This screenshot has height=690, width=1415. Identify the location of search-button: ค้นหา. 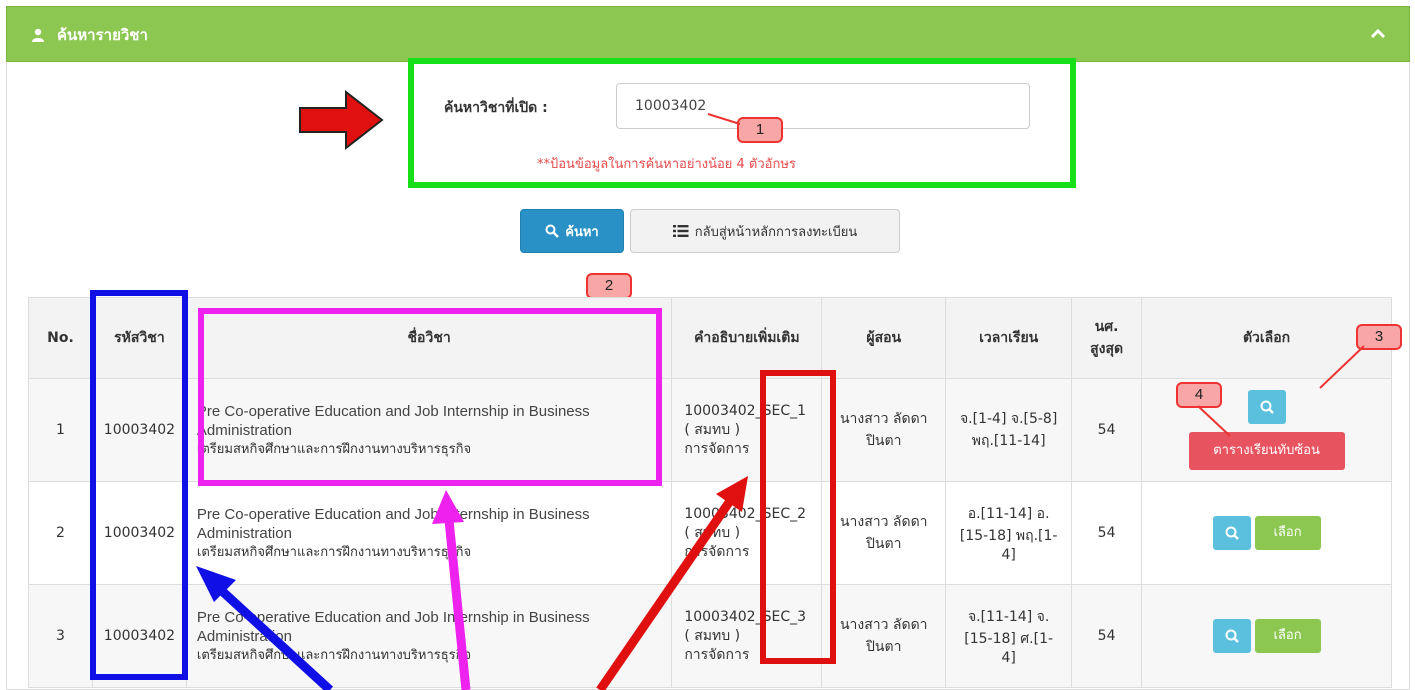
(572, 231).